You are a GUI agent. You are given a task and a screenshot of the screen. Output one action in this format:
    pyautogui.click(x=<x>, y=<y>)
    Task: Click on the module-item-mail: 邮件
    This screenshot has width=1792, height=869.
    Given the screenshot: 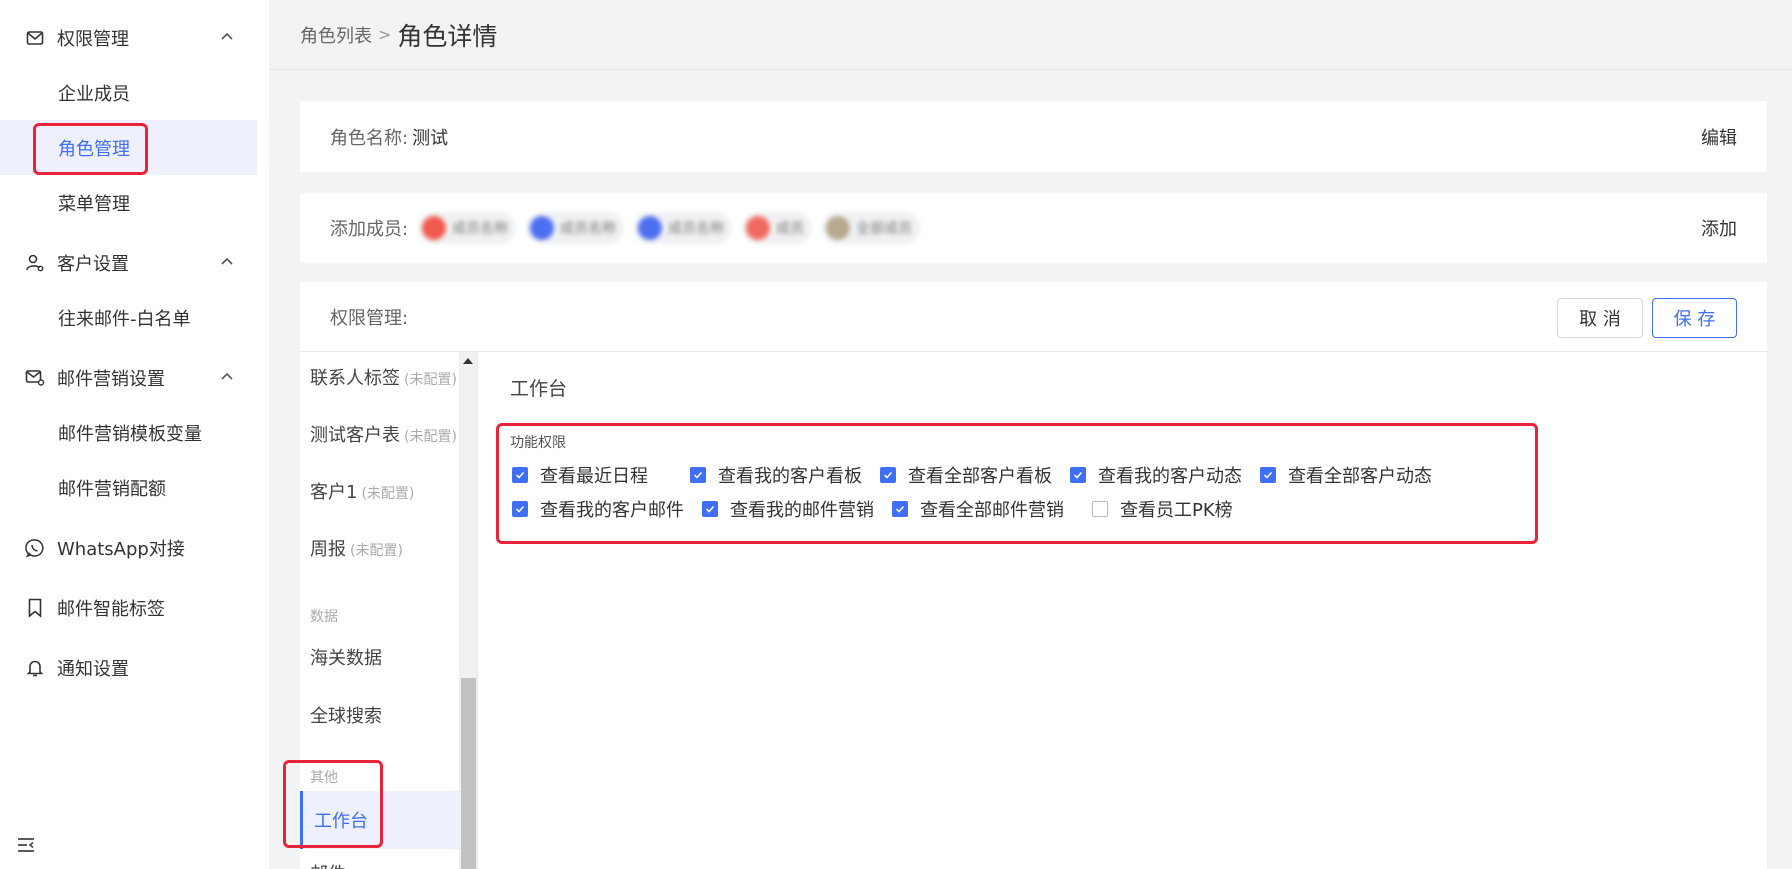 What is the action you would take?
    pyautogui.click(x=380, y=864)
    